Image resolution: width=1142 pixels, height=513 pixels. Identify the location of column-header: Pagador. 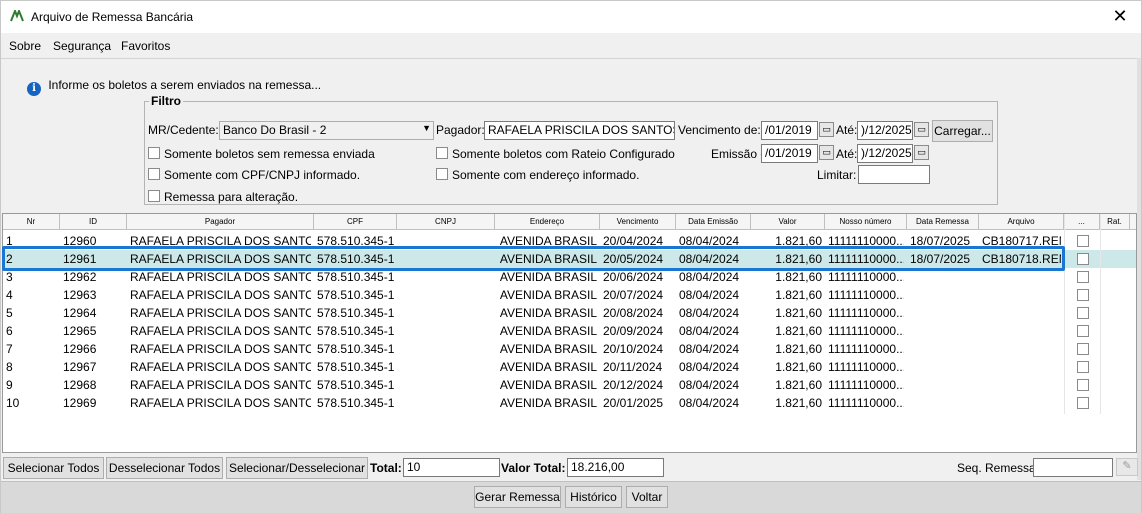
(220, 222).